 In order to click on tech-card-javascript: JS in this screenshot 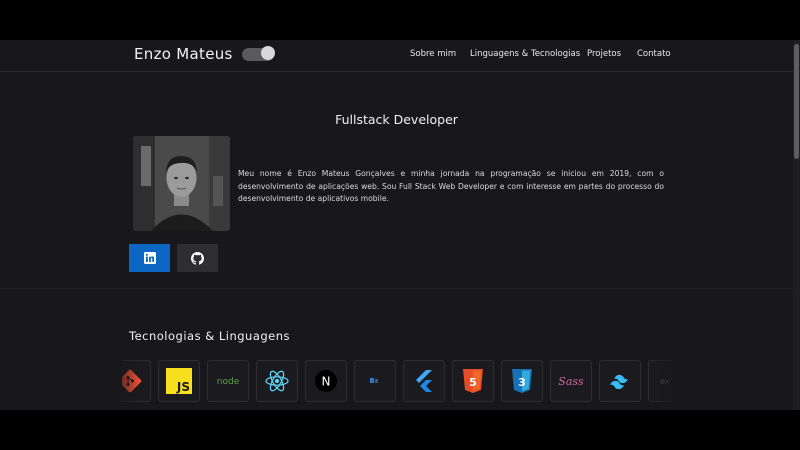, I will do `click(179, 381)`.